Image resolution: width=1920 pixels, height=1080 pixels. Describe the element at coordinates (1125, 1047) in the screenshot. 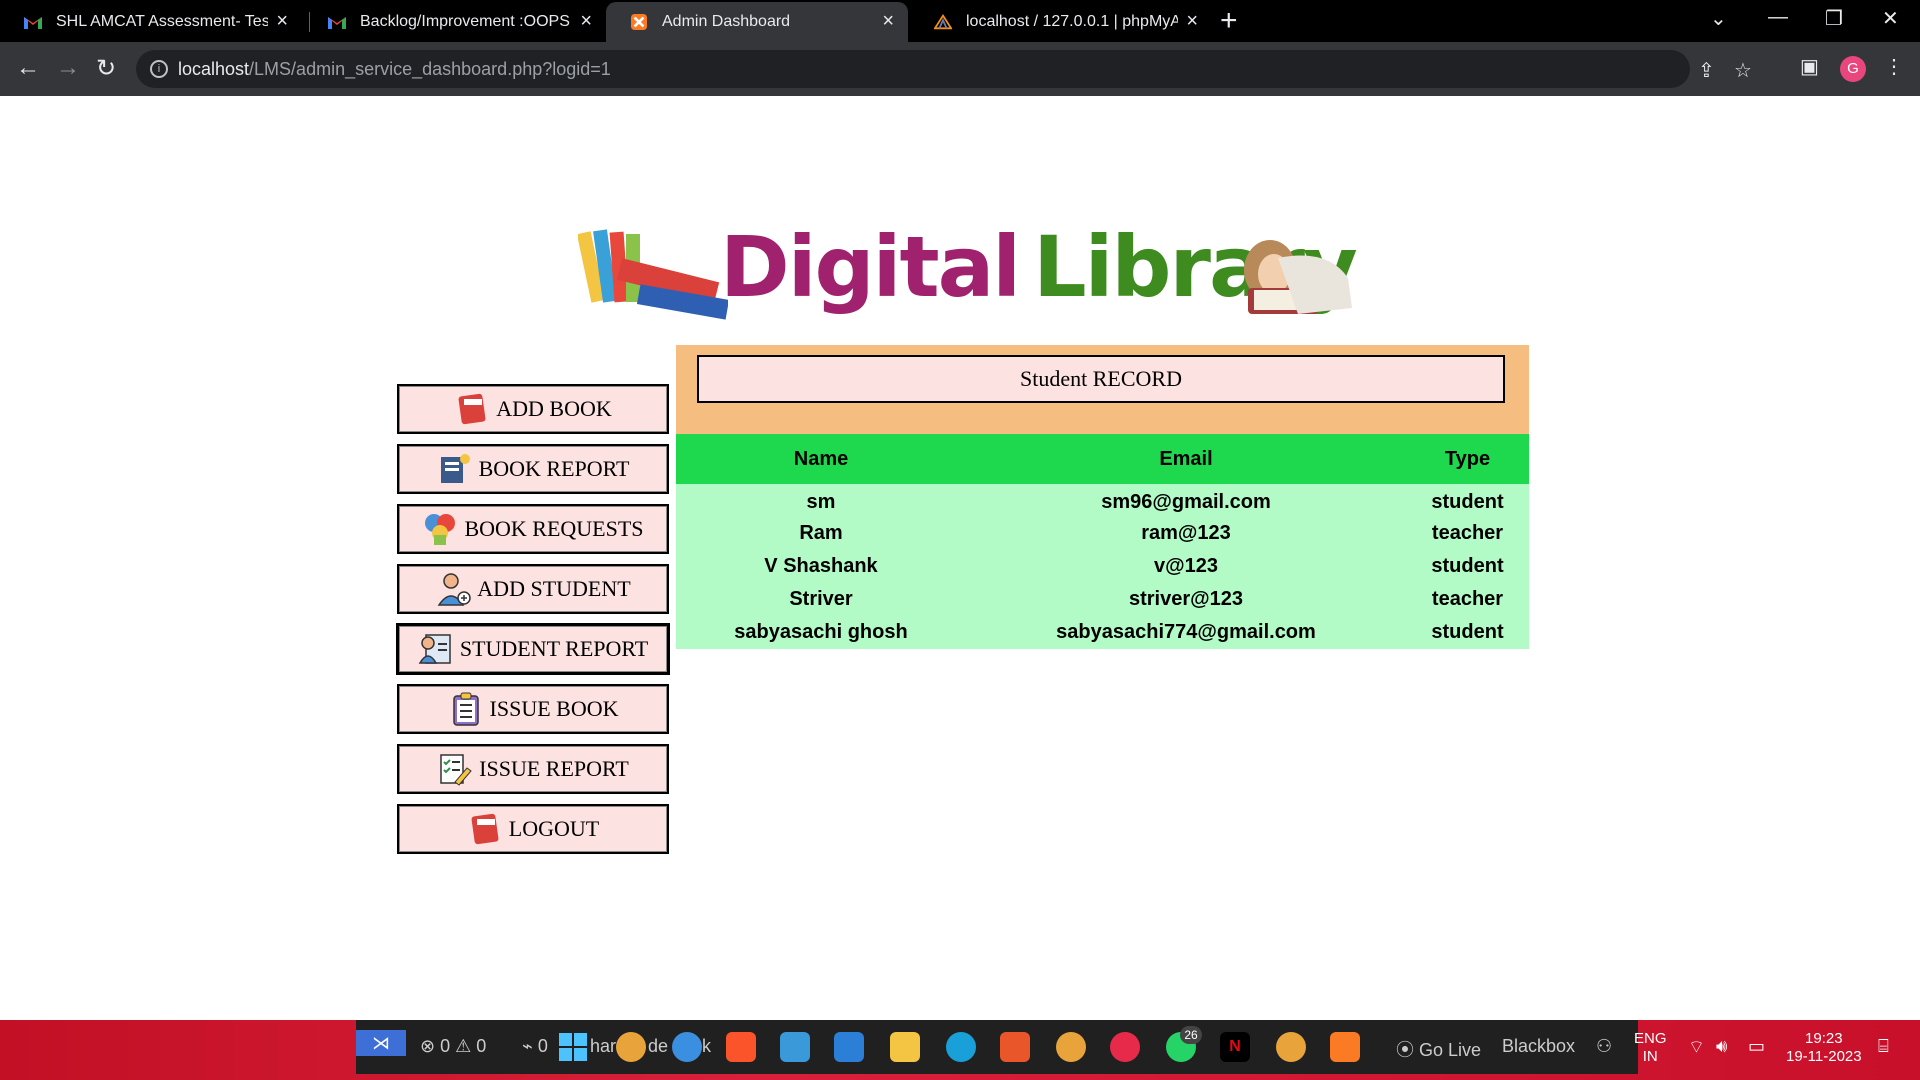

I see `media-player-icon` at that location.